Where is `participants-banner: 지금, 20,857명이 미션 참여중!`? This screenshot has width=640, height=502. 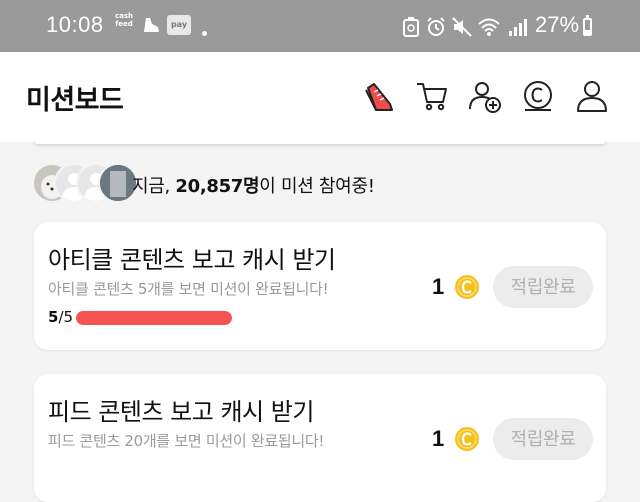
participants-banner: 지금, 20,857명이 미션 참여중! is located at coordinates (322, 183).